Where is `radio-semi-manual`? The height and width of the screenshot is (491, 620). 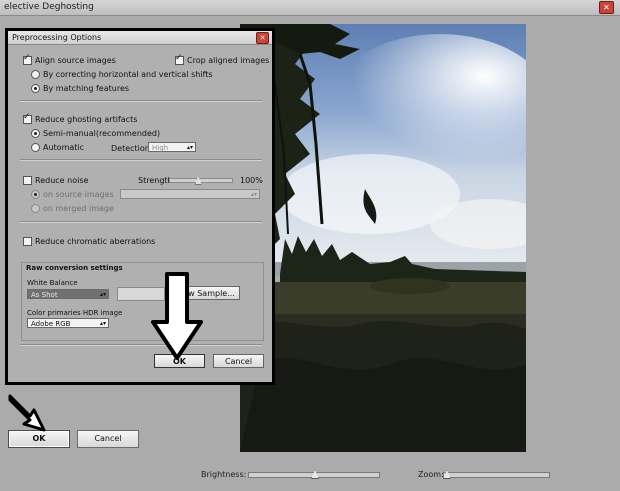
radio-semi-manual is located at coordinates (35, 133).